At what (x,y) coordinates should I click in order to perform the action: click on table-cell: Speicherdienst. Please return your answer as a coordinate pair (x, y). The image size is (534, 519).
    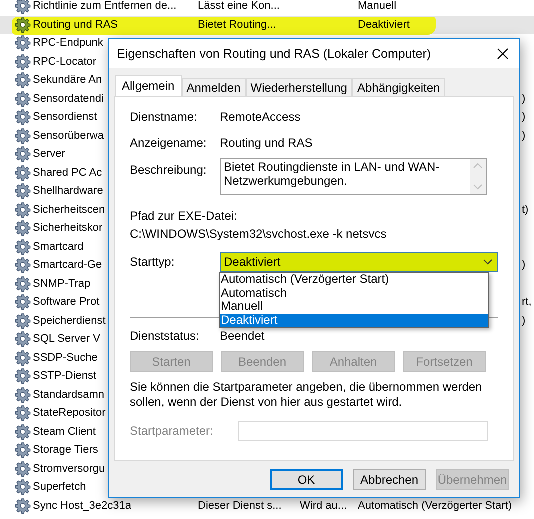
    Looking at the image, I should click on (69, 320).